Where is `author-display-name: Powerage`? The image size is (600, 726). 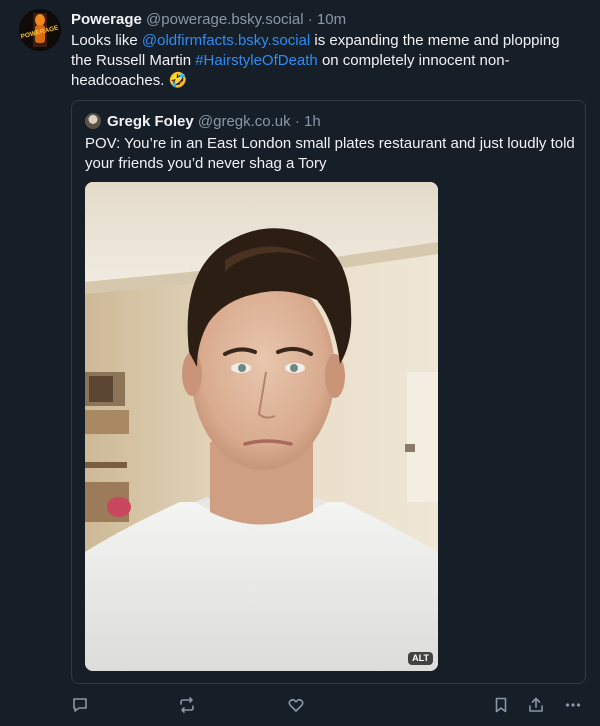 author-display-name: Powerage is located at coordinates (106, 19).